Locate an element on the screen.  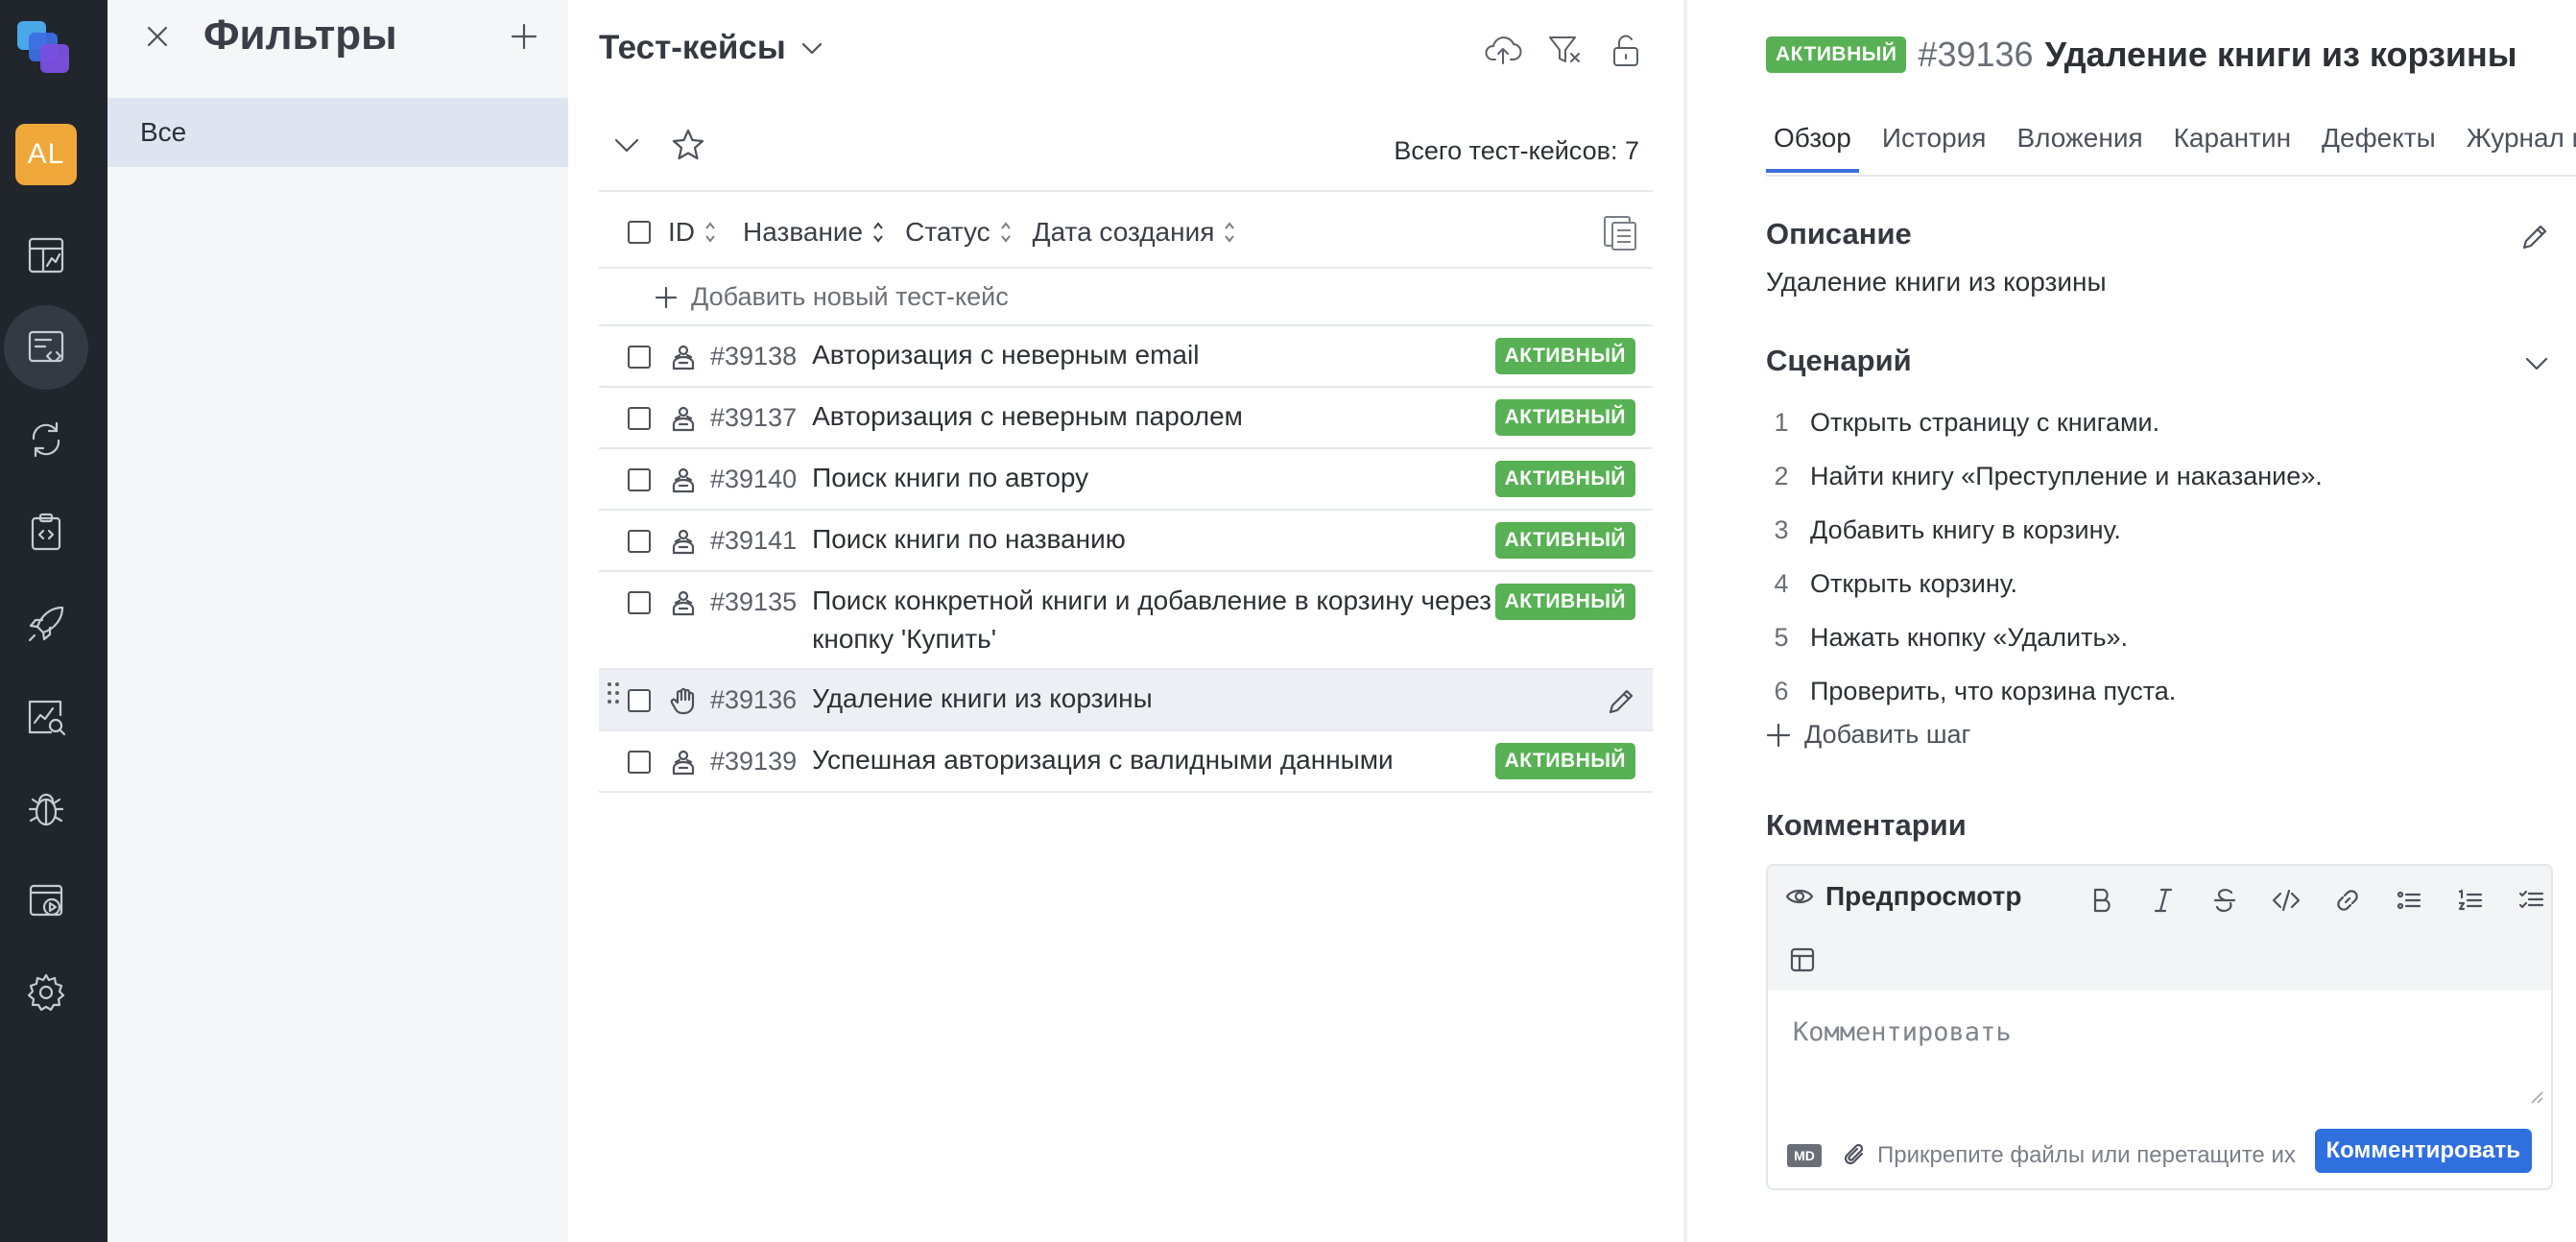
attach-files-button: Прикрепите файлы или перетащите их is located at coordinates (2069, 1155).